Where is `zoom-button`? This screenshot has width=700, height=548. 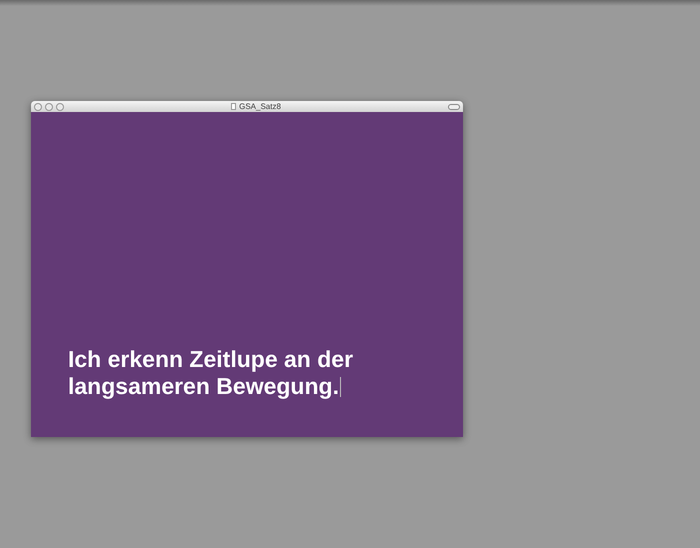
zoom-button is located at coordinates (60, 106).